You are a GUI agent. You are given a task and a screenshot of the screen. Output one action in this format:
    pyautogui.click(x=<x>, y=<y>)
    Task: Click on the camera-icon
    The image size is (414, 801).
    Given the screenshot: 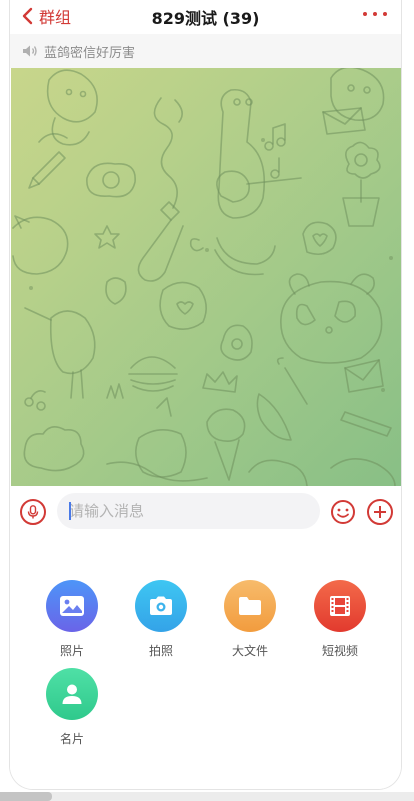 What is the action you would take?
    pyautogui.click(x=161, y=606)
    